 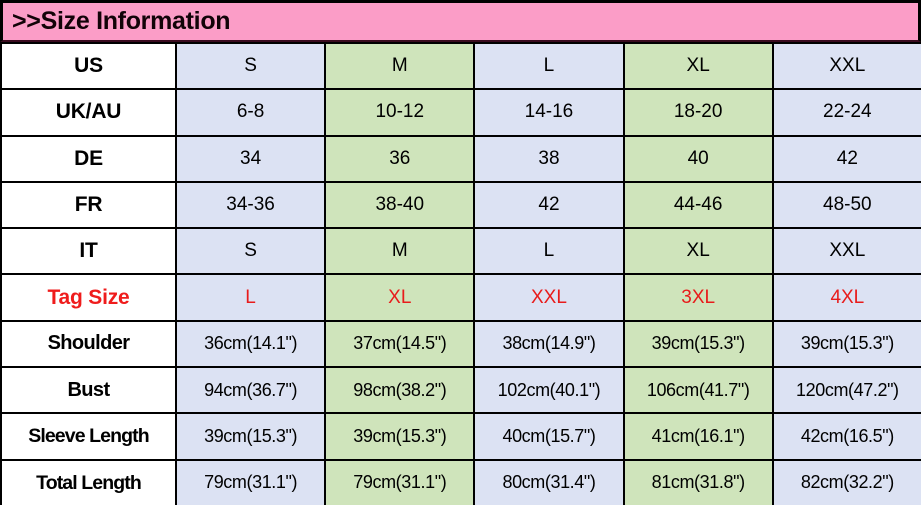 What do you see at coordinates (846, 481) in the screenshot?
I see `table-cell: 82cm(32.2")` at bounding box center [846, 481].